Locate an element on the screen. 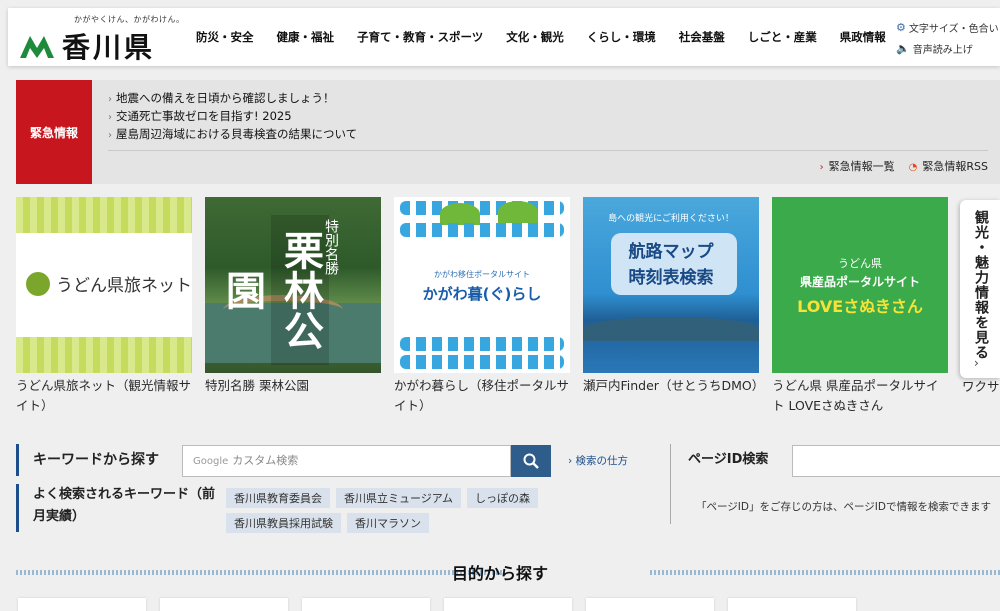 The height and width of the screenshot is (611, 1000). sanuki-love: LOVEさぬきさん is located at coordinates (860, 306).